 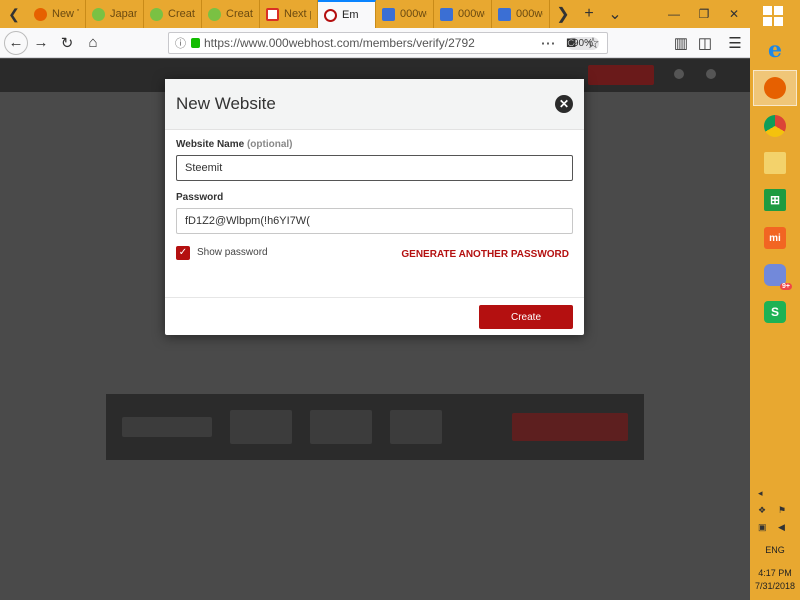 I want to click on chrome-icon, so click(x=775, y=126).